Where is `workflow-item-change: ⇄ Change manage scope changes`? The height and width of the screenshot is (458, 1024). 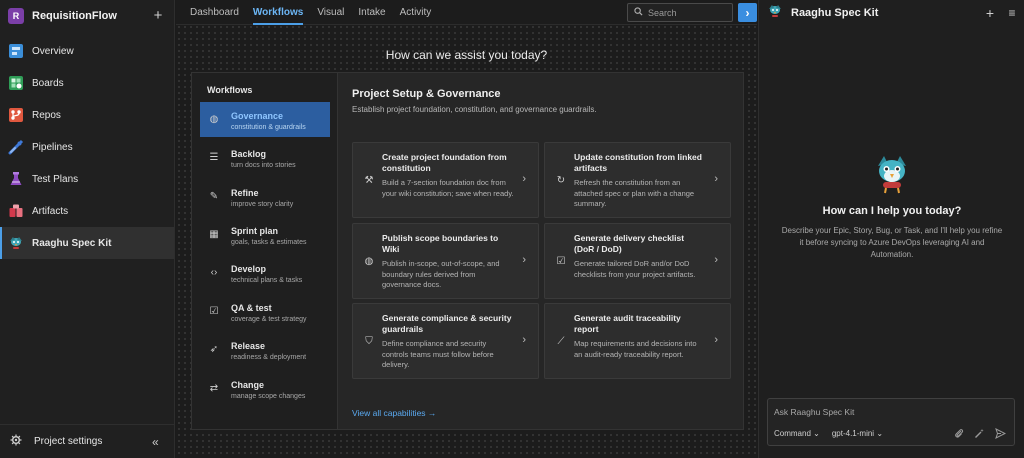 workflow-item-change: ⇄ Change manage scope changes is located at coordinates (265, 388).